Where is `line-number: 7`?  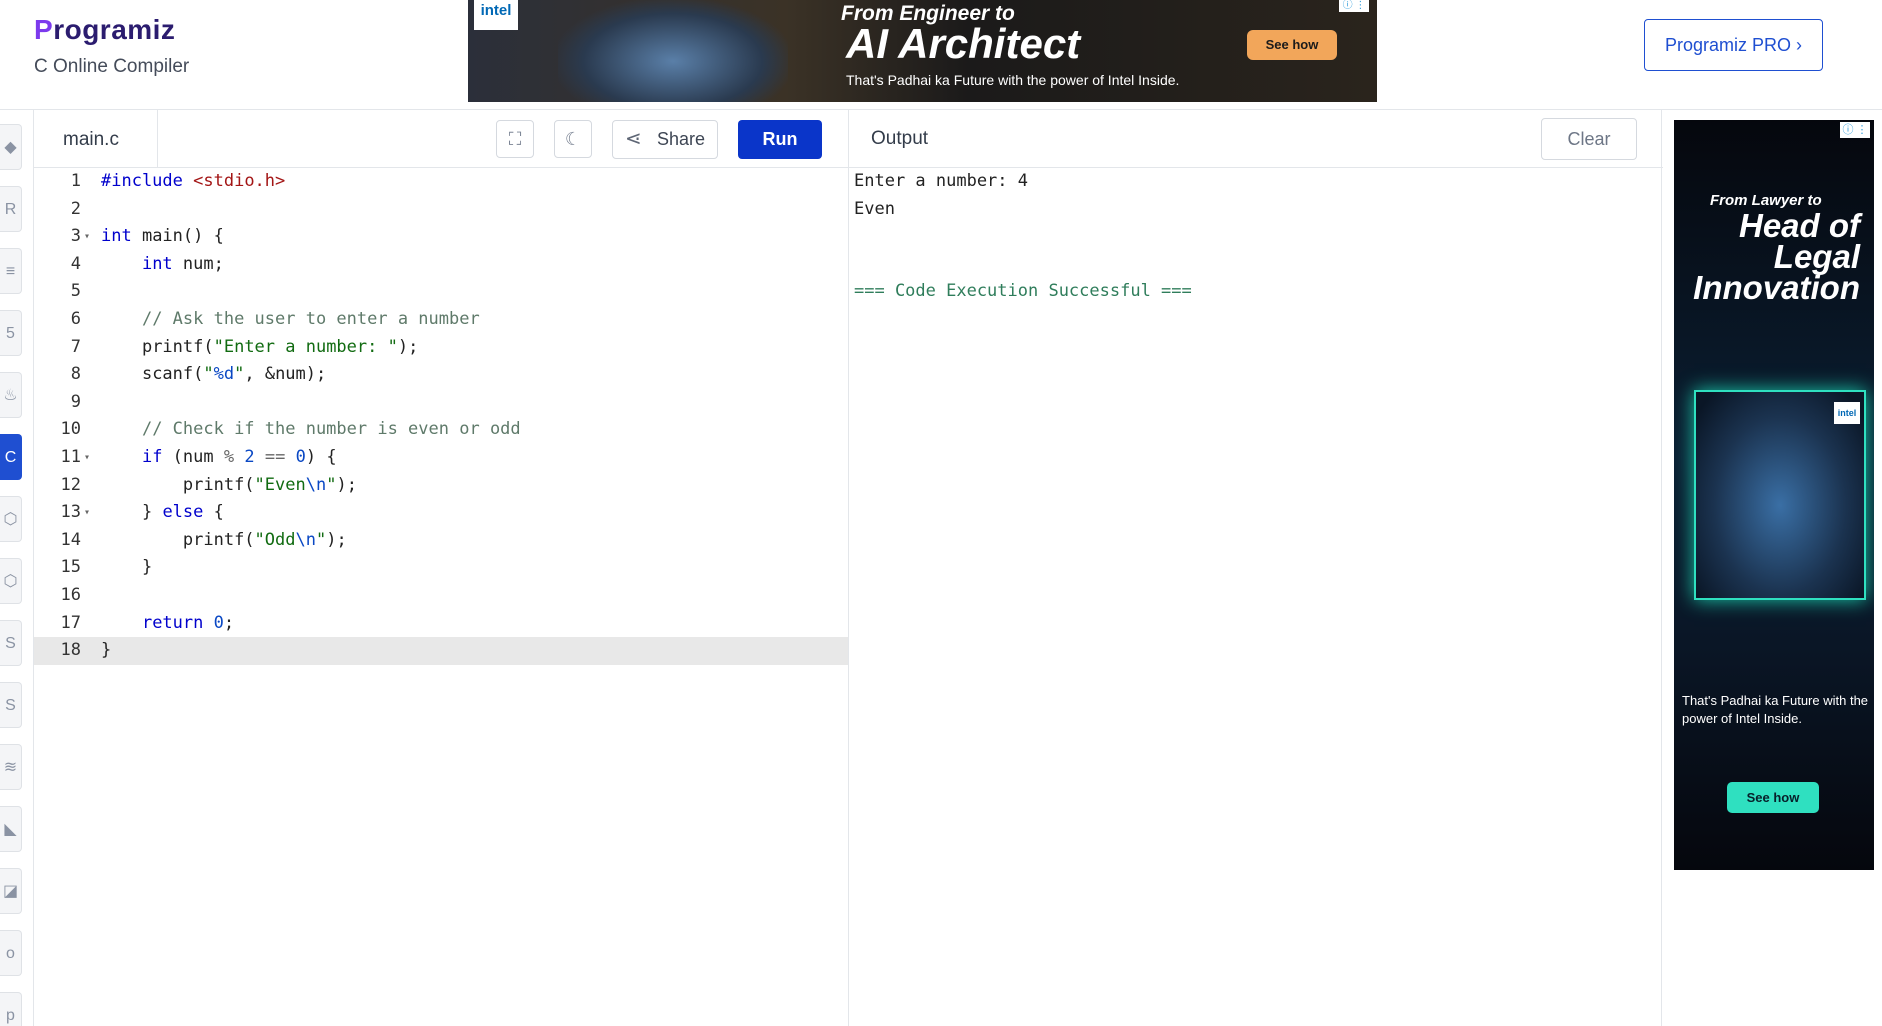 line-number: 7 is located at coordinates (75, 346).